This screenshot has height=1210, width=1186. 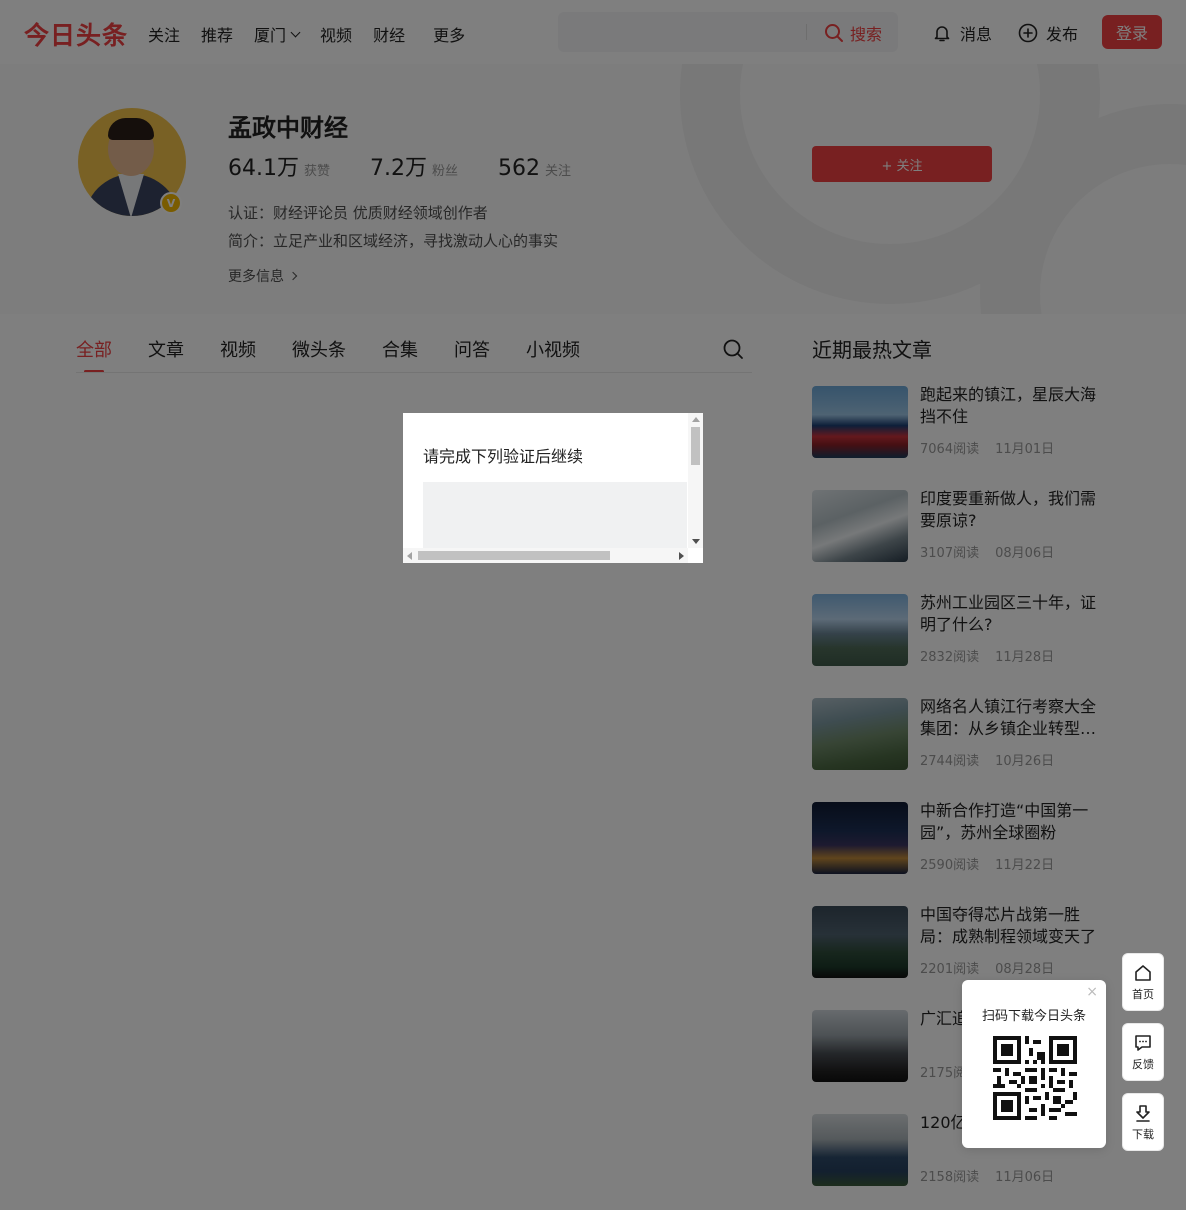 What do you see at coordinates (1143, 1113) in the screenshot?
I see `download-icon` at bounding box center [1143, 1113].